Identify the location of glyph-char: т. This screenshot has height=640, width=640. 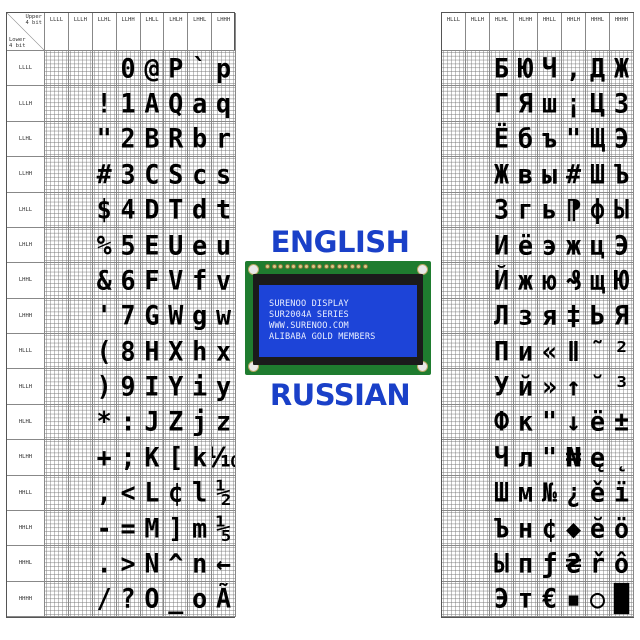
(525, 599).